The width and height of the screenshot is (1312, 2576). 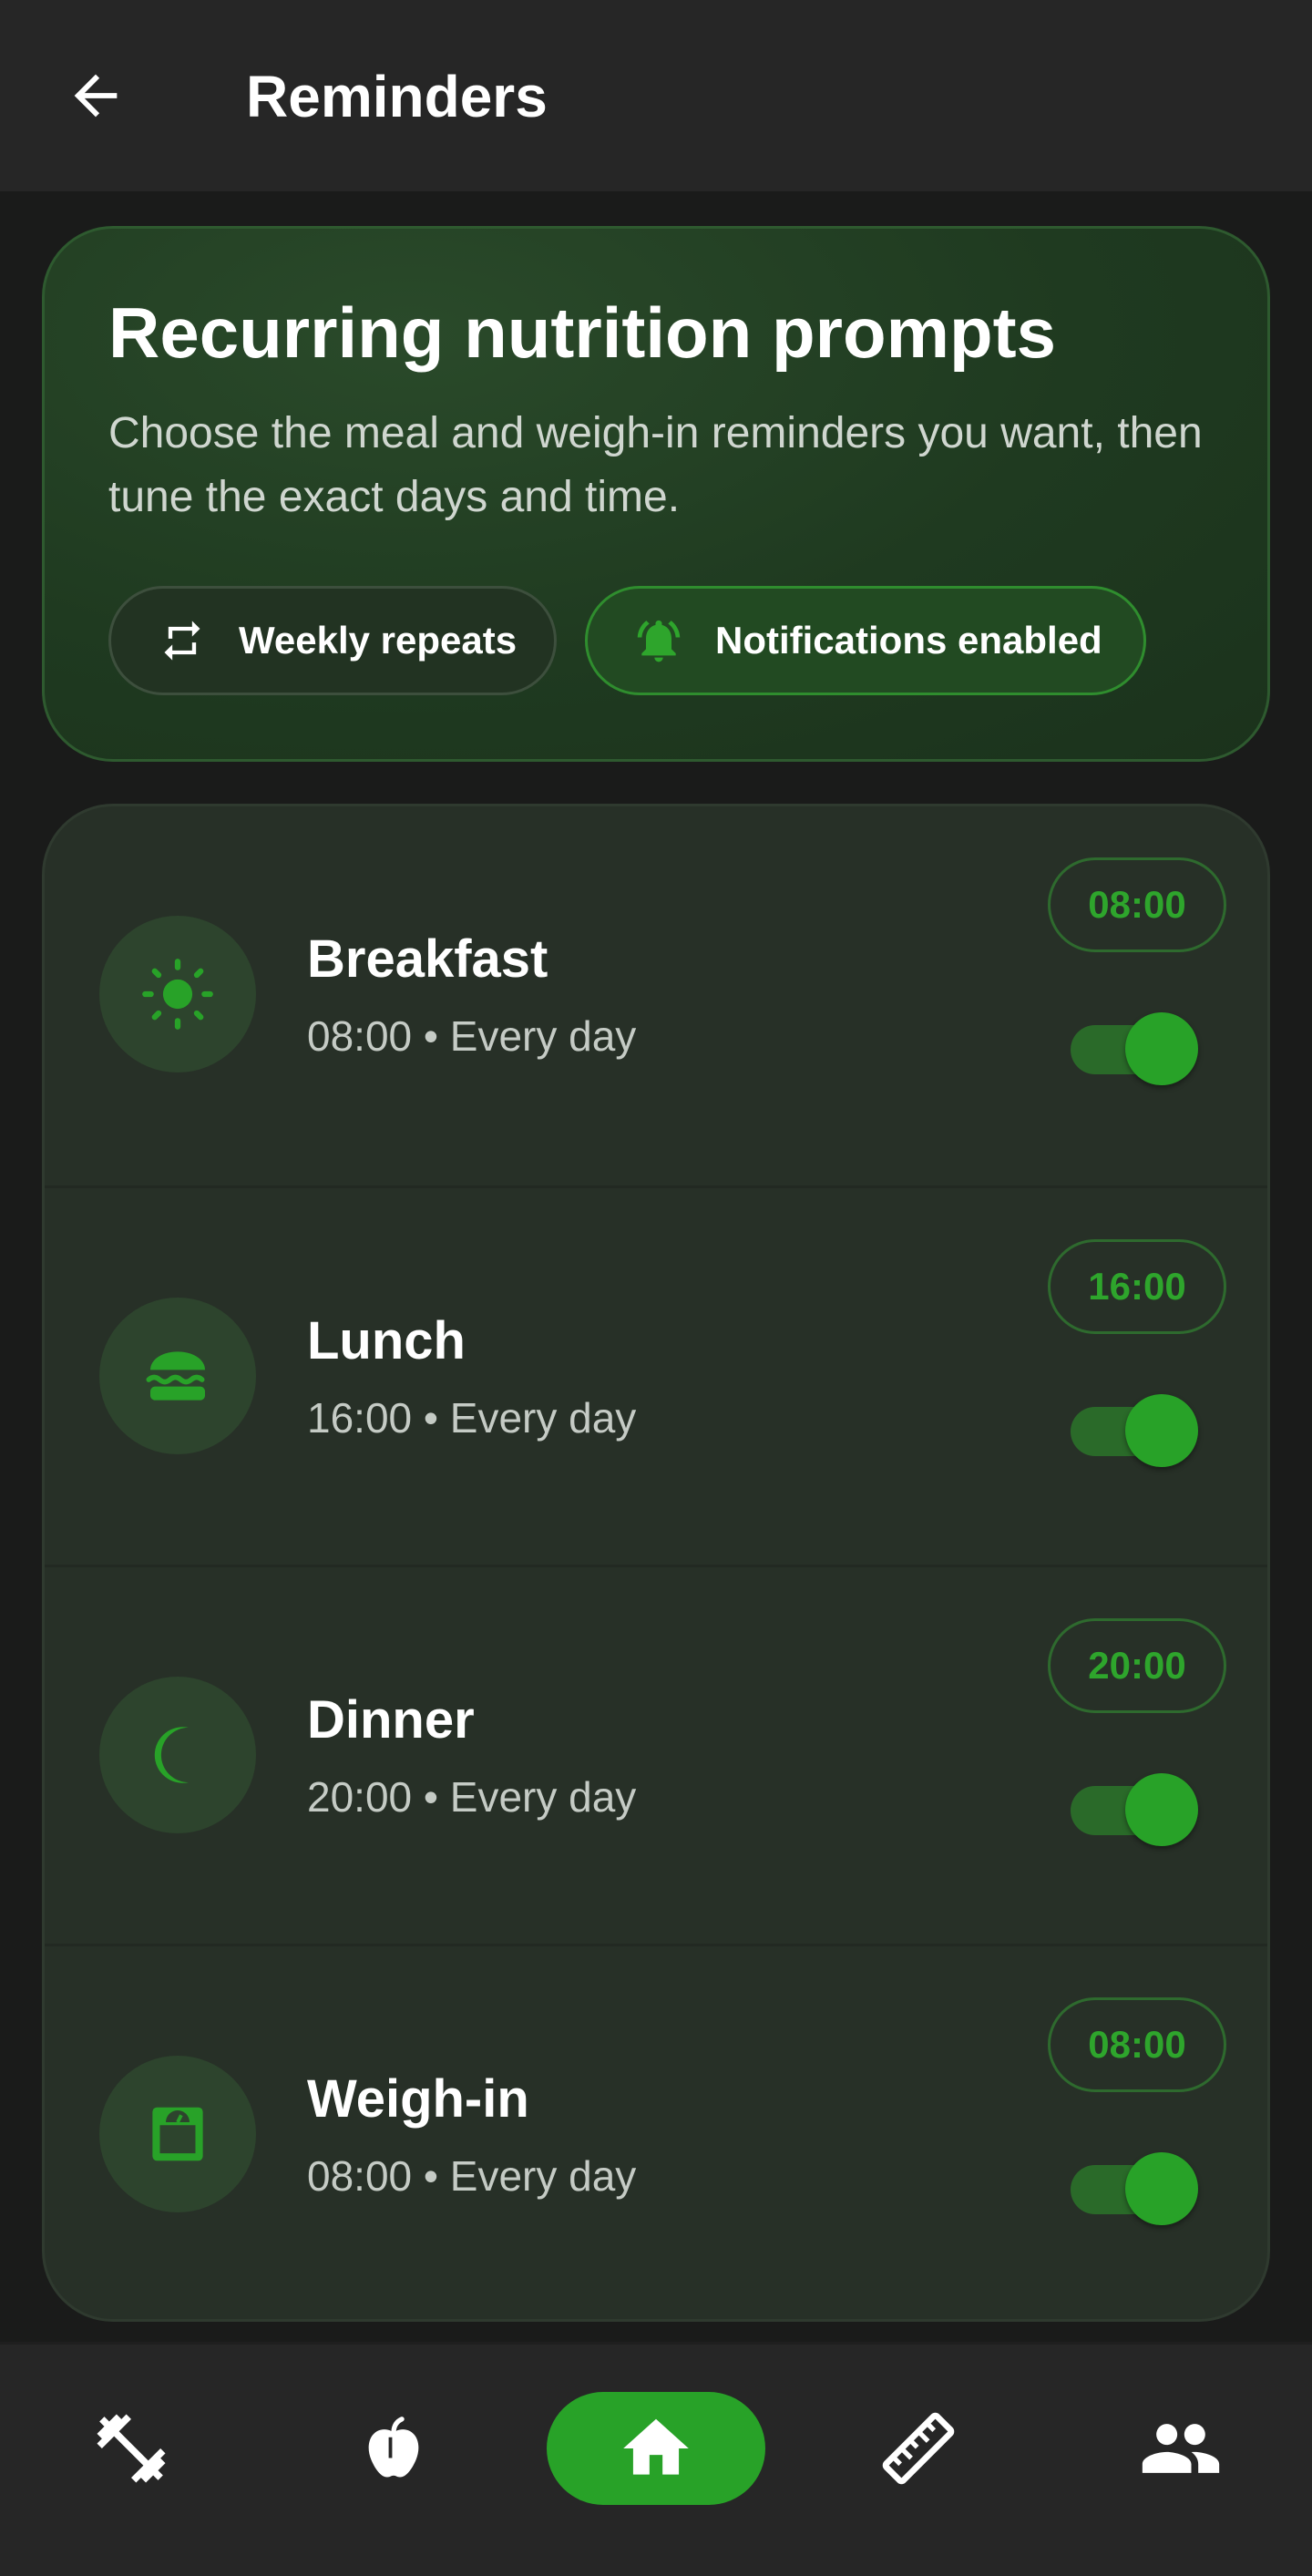 I want to click on nav-nutrition, so click(x=394, y=2448).